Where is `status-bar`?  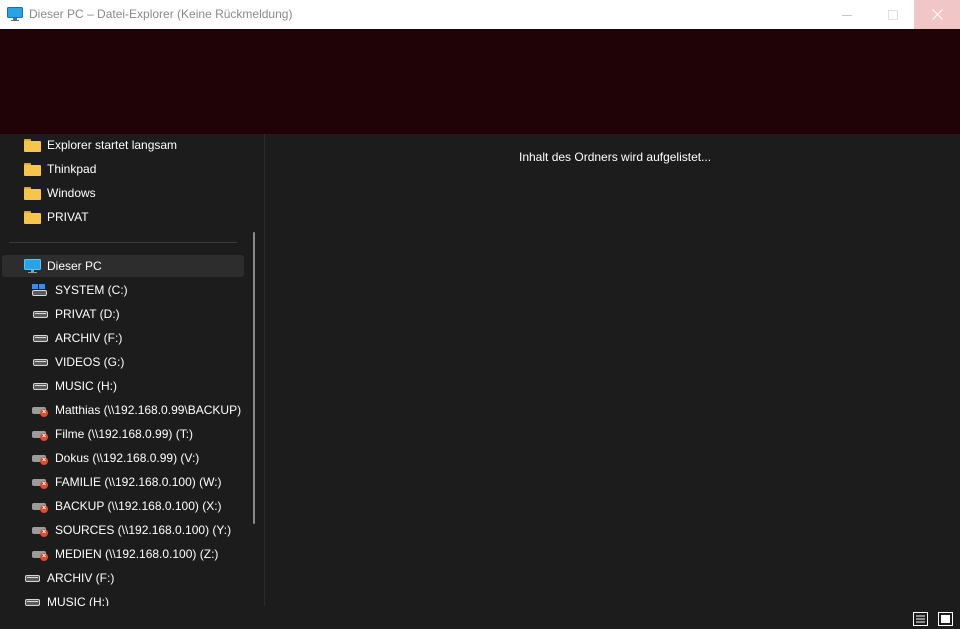 status-bar is located at coordinates (480, 617).